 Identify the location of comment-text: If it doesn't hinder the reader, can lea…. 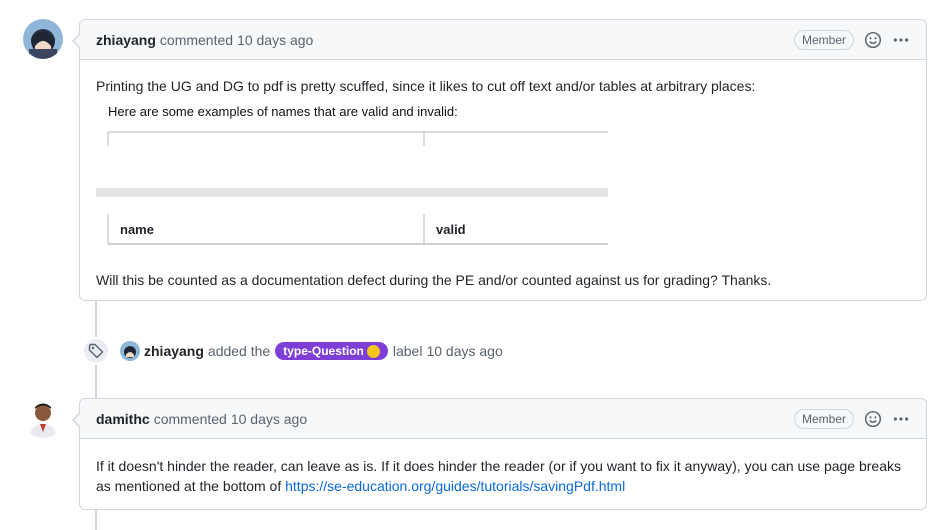
(503, 476).